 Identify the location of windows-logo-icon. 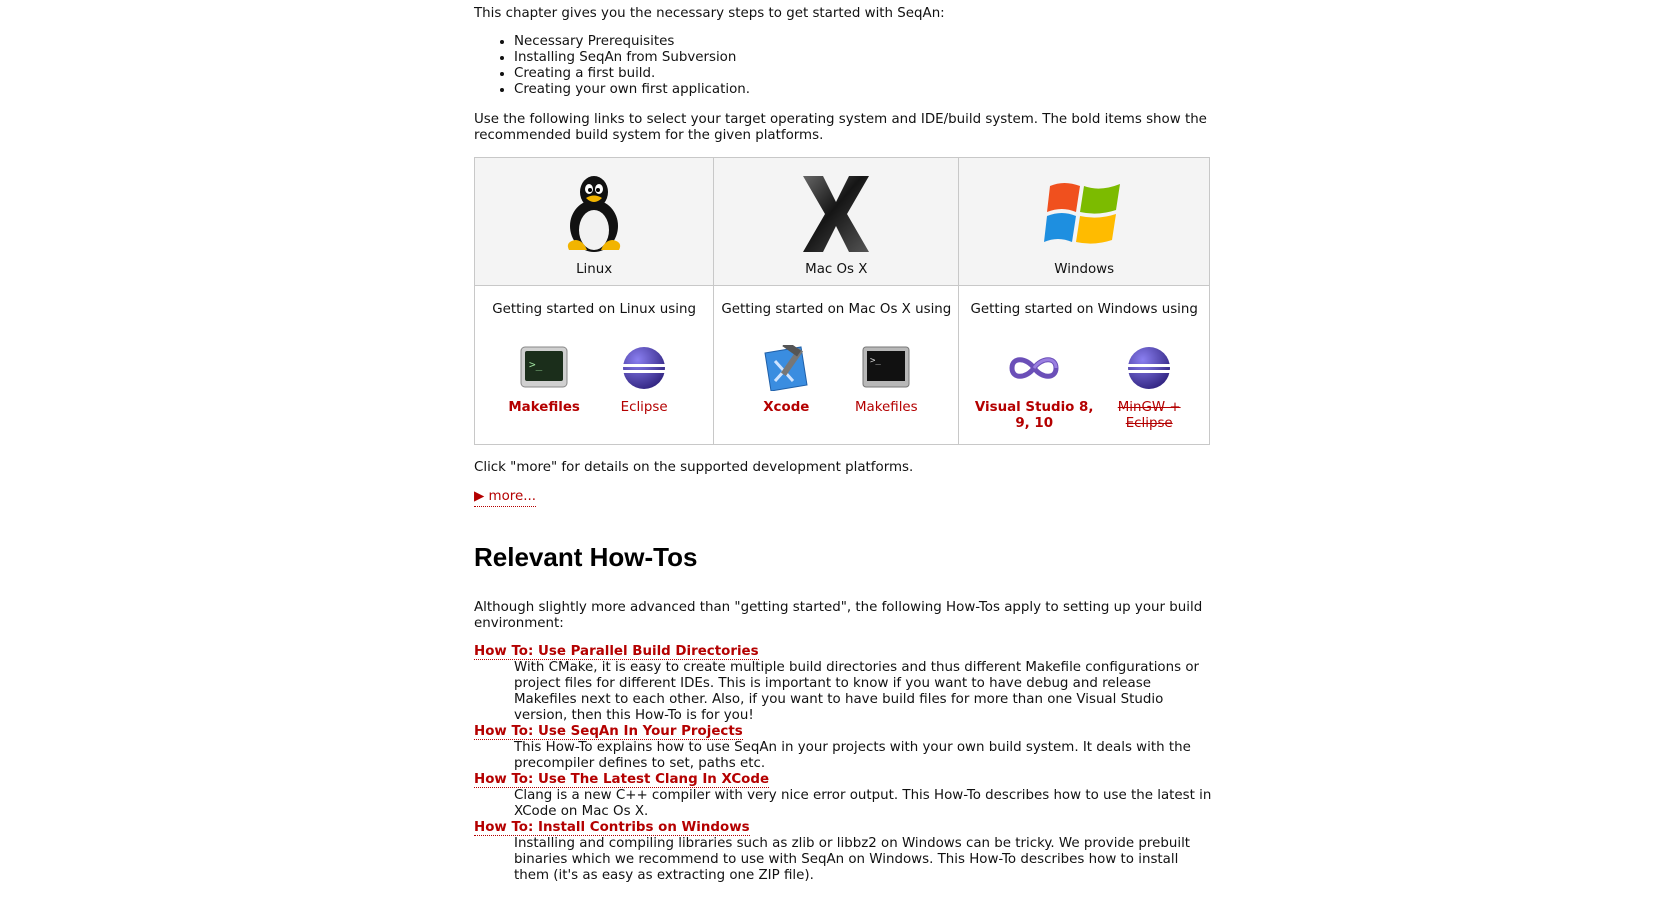
(1084, 214).